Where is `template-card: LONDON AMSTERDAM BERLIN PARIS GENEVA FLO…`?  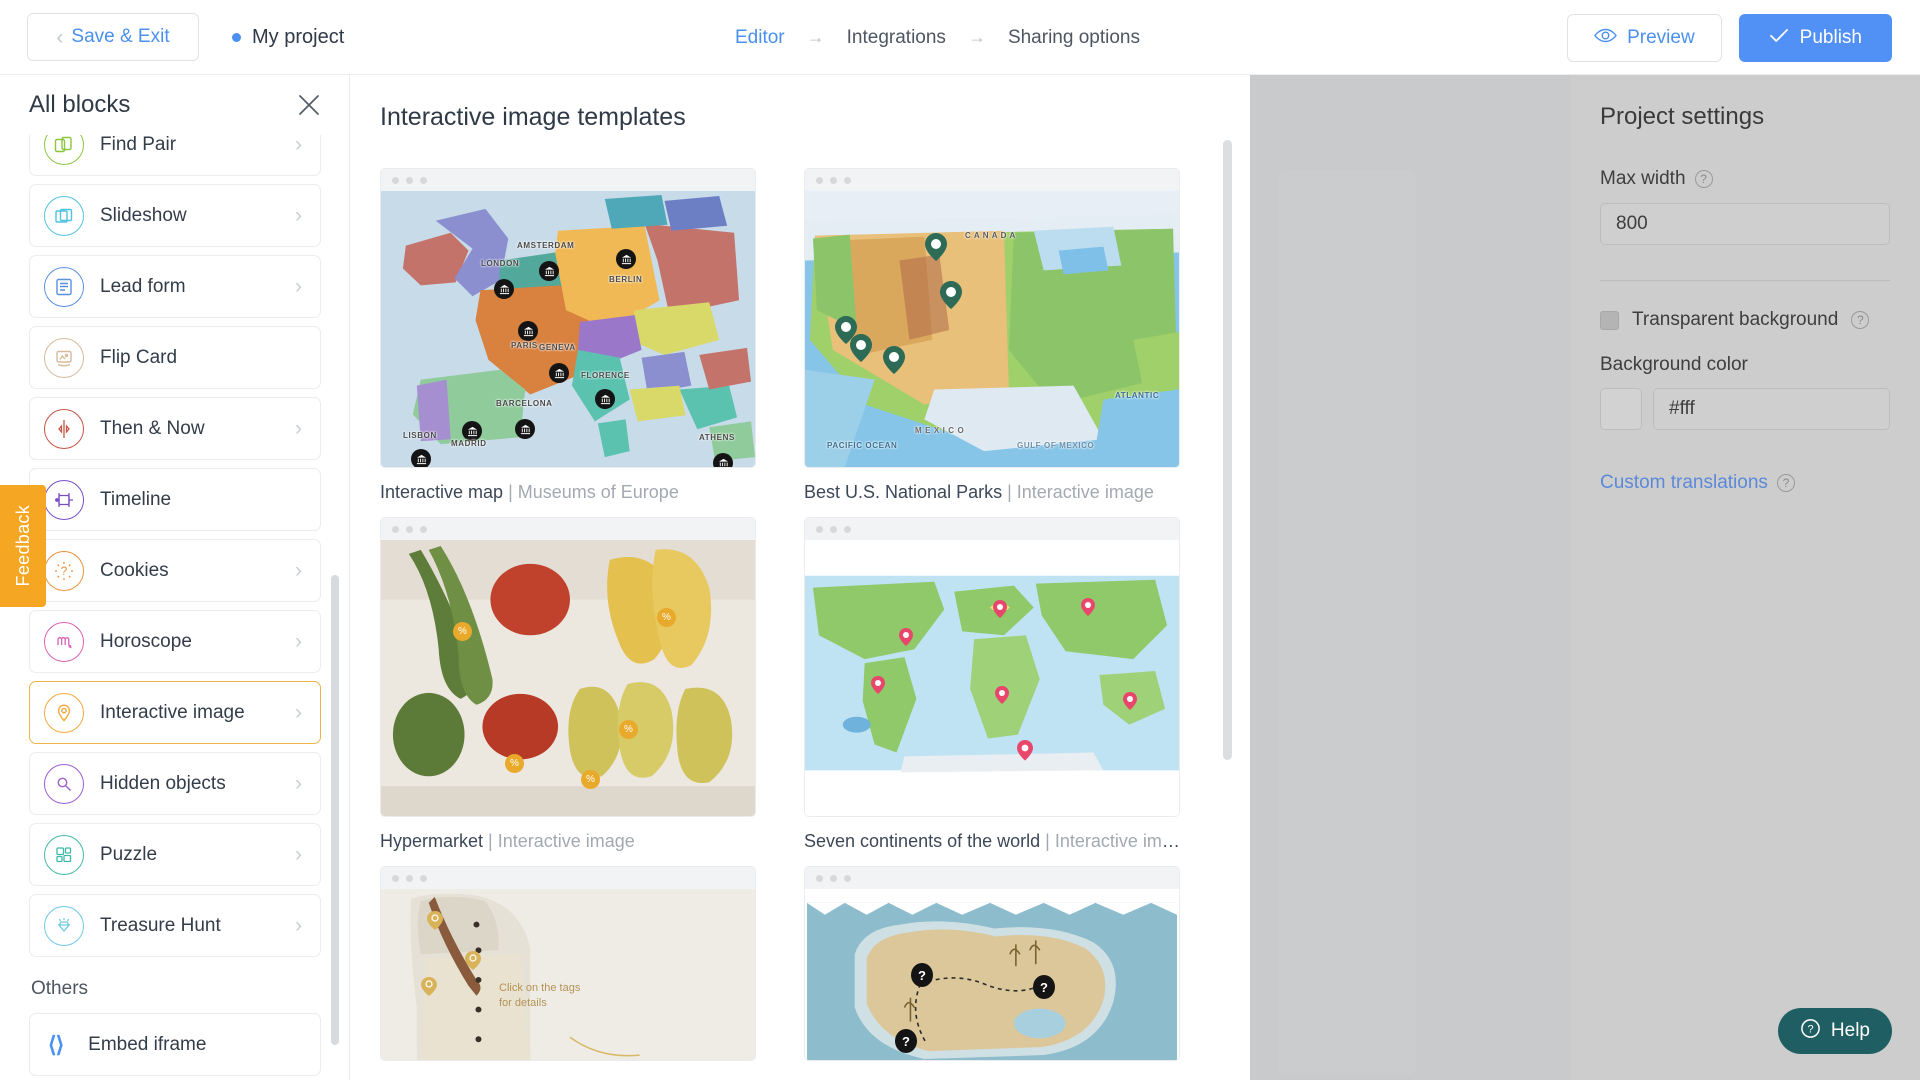 template-card: LONDON AMSTERDAM BERLIN PARIS GENEVA FLO… is located at coordinates (568, 335).